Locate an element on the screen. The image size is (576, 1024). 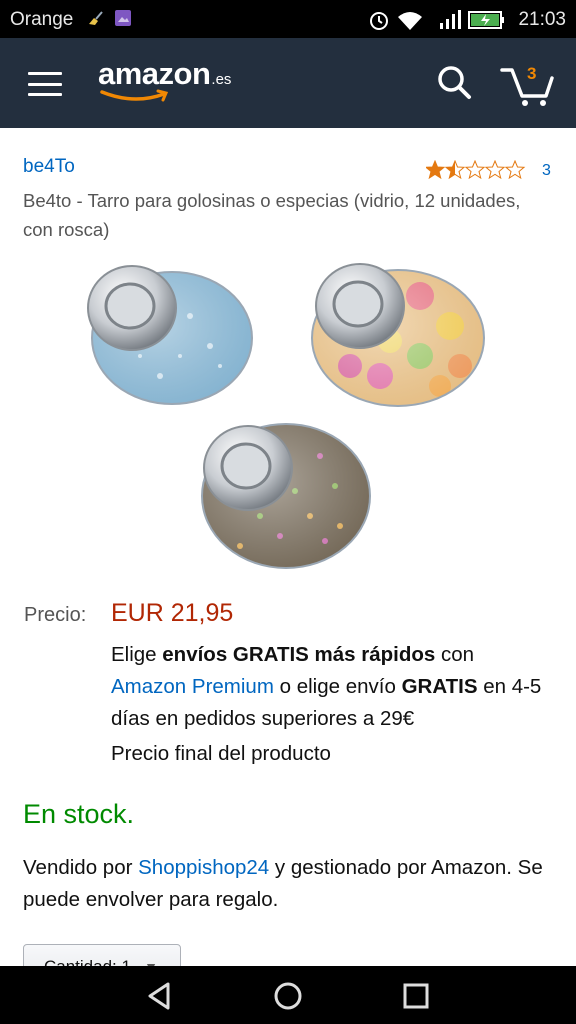
wifi-icon is located at coordinates (410, 22).